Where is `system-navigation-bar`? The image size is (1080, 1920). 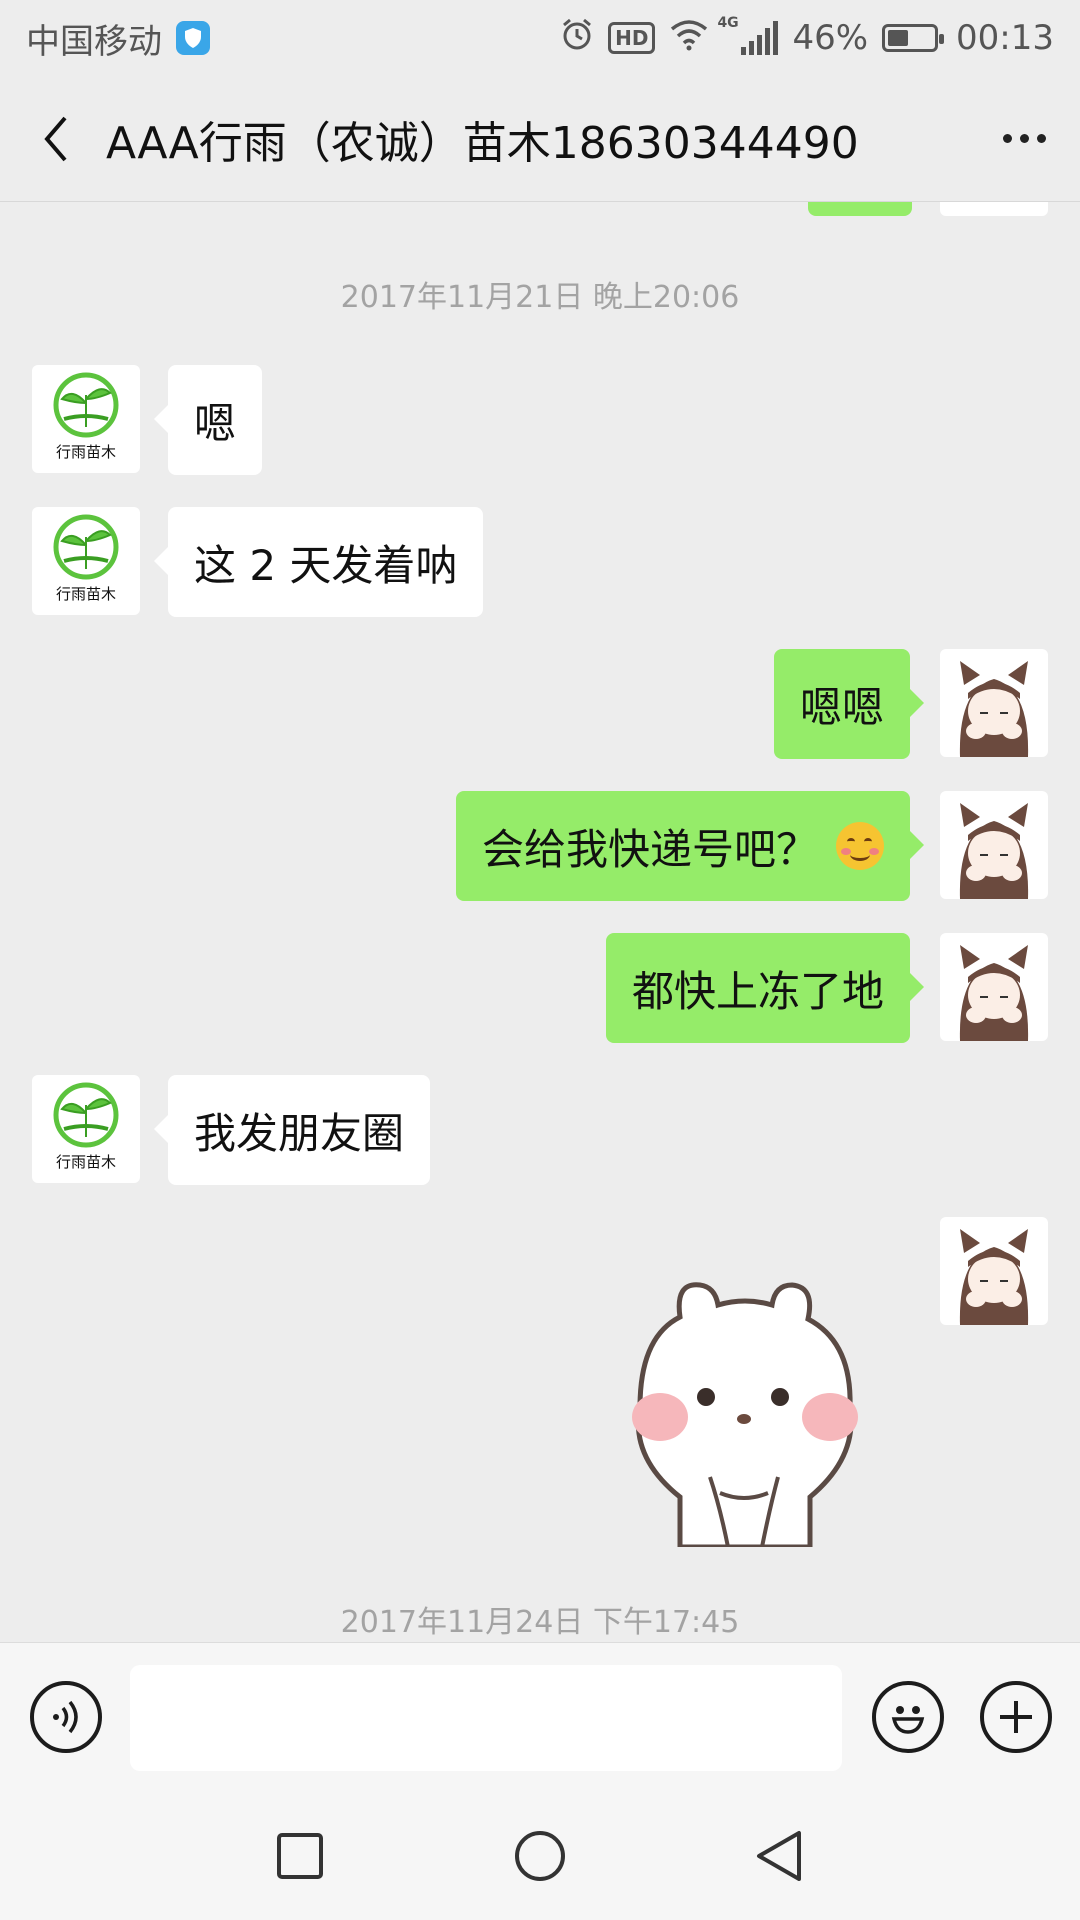
system-navigation-bar is located at coordinates (540, 1856).